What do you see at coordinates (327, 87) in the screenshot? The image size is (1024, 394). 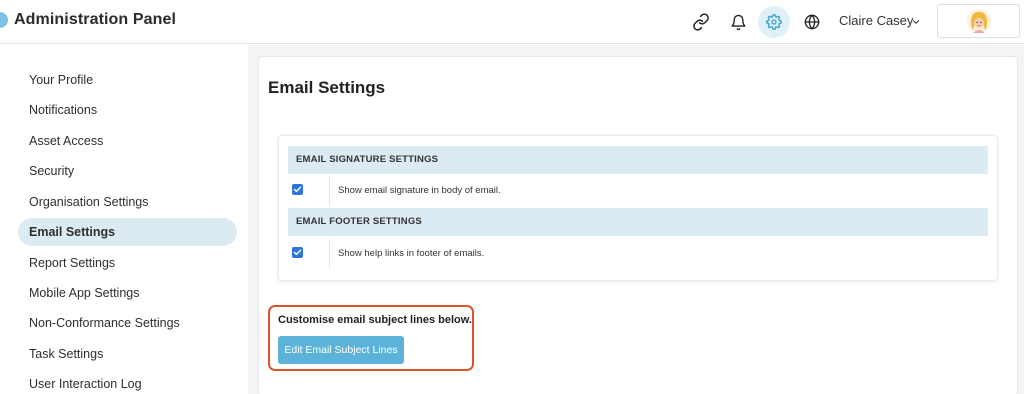 I see `page-title: Email Settings` at bounding box center [327, 87].